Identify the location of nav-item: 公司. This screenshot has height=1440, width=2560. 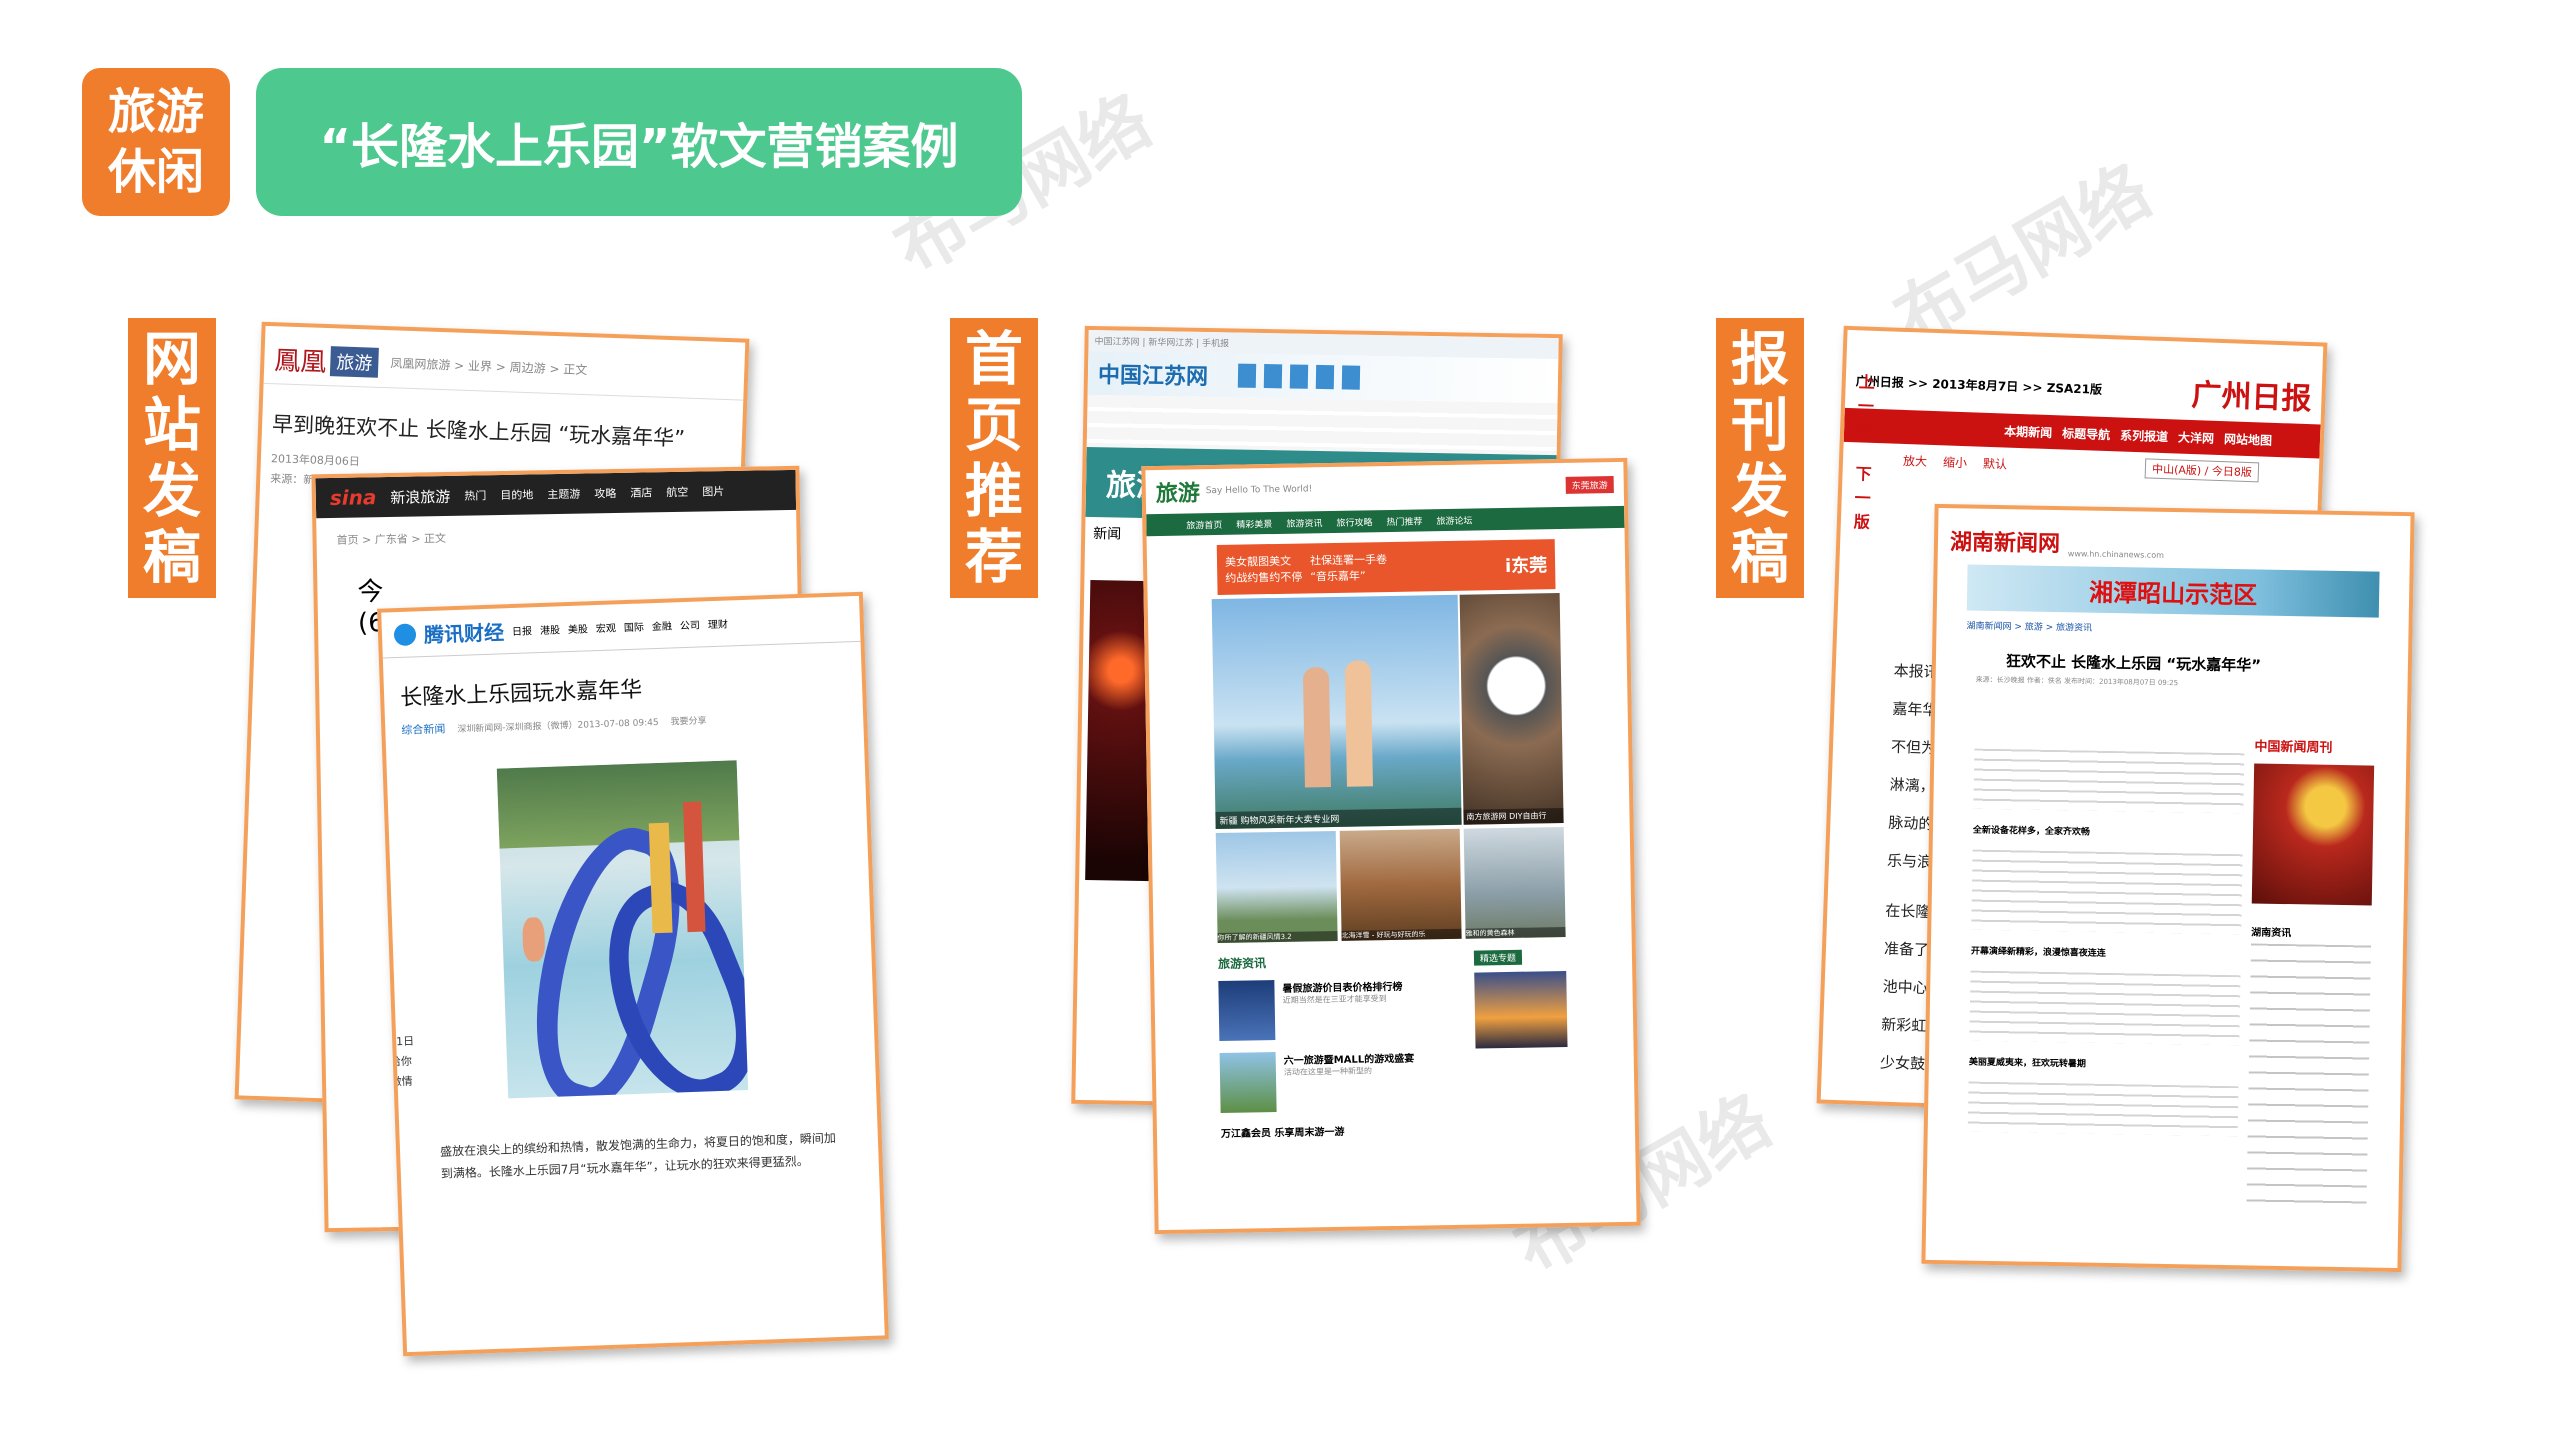
(690, 624).